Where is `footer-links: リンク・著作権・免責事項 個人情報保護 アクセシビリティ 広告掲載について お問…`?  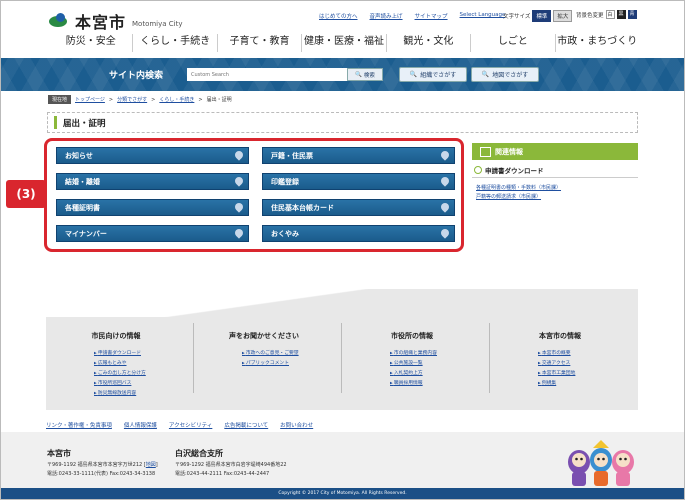 footer-links: リンク・著作権・免責事項 個人情報保護 アクセシビリティ 広告掲載について お問… is located at coordinates (179, 425).